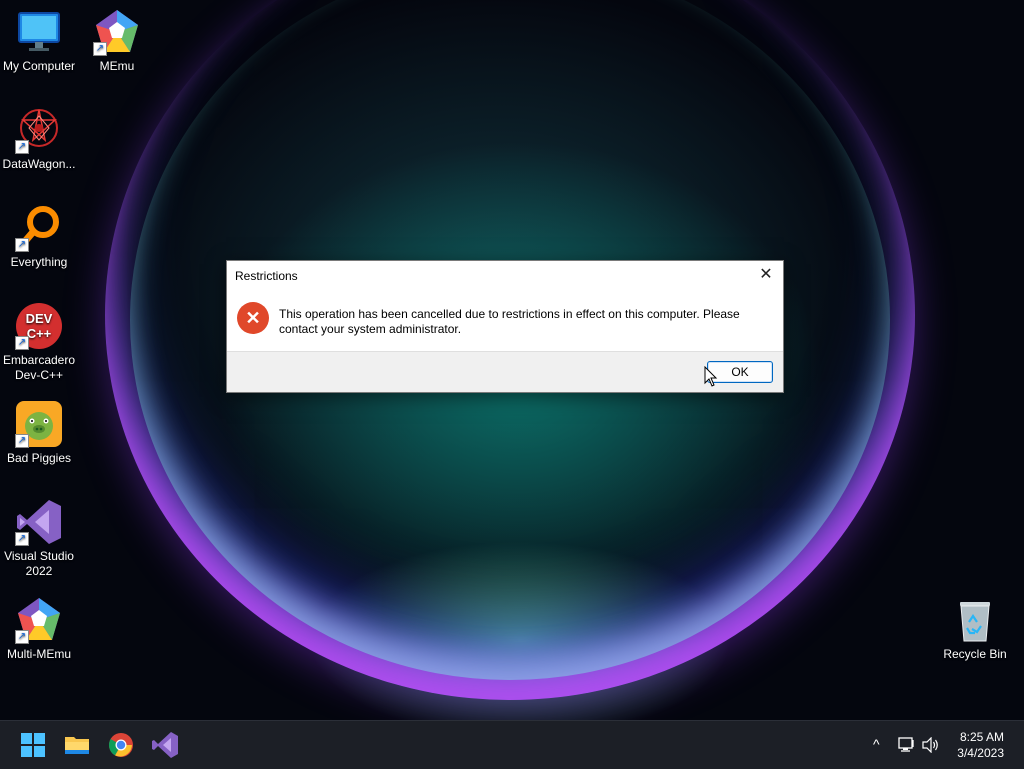 Image resolution: width=1024 pixels, height=769 pixels. Describe the element at coordinates (77, 745) in the screenshot. I see `file-explorer-icon` at that location.